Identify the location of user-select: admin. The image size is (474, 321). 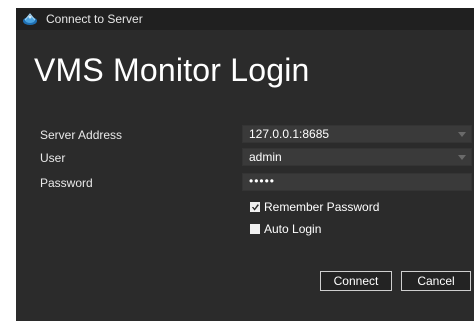
(357, 157).